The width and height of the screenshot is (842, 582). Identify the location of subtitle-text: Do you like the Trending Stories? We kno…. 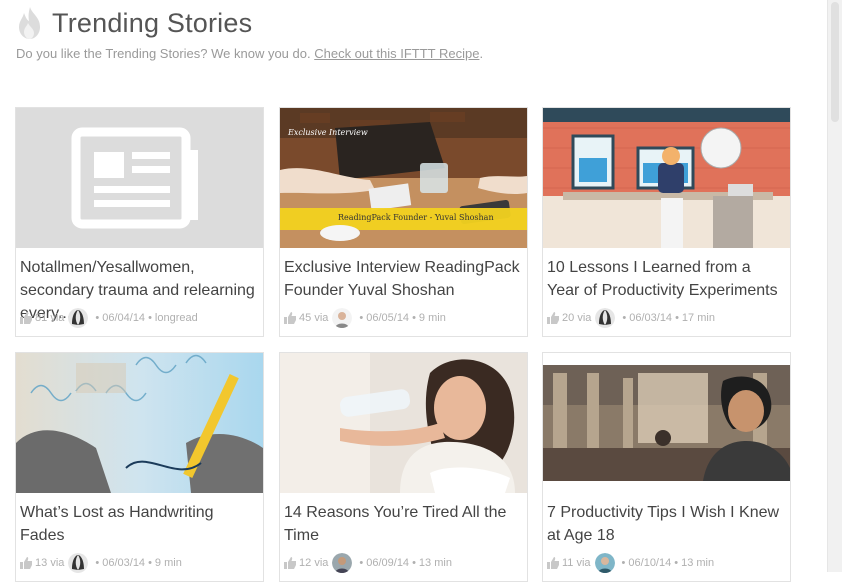
(163, 53).